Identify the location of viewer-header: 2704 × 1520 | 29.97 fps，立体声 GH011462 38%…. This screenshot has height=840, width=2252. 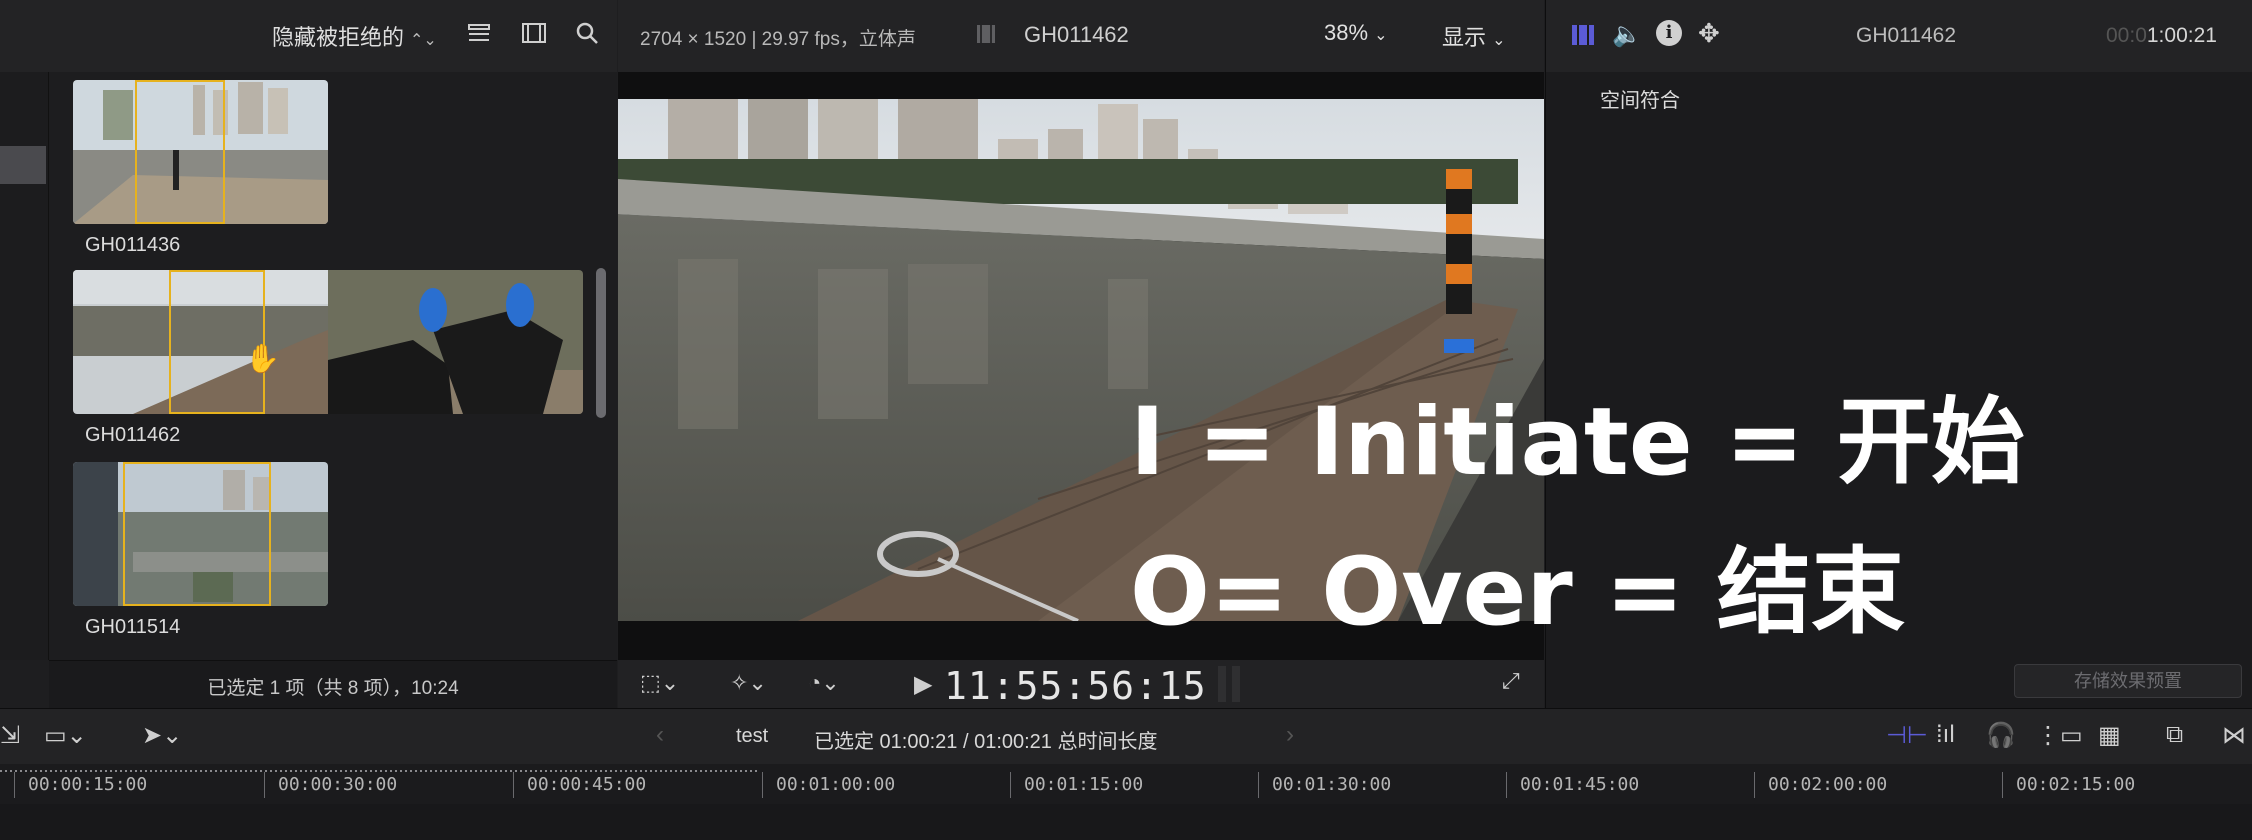
(1081, 36).